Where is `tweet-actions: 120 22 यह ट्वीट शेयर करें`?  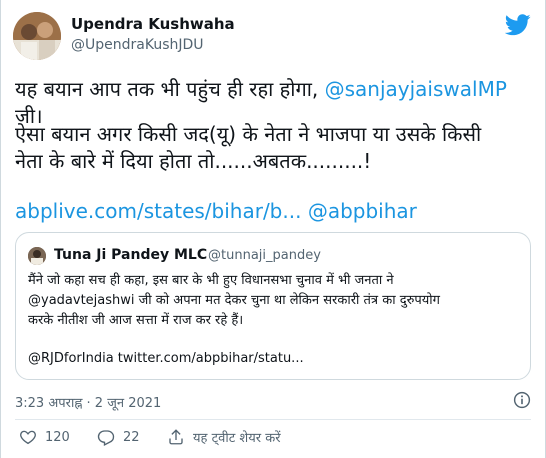 tweet-actions: 120 22 यह ट्वीट शेयर करें is located at coordinates (273, 441).